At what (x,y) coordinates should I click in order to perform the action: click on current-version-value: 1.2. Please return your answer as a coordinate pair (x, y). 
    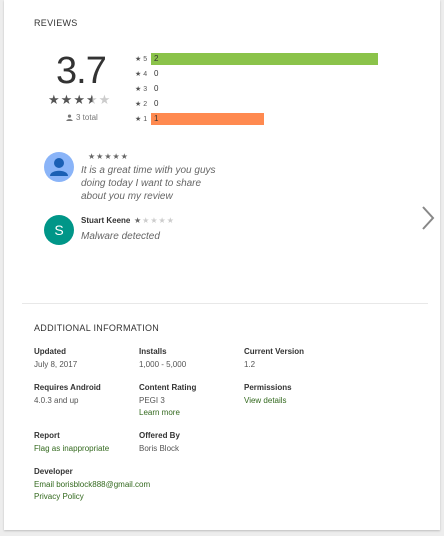
    Looking at the image, I should click on (250, 364).